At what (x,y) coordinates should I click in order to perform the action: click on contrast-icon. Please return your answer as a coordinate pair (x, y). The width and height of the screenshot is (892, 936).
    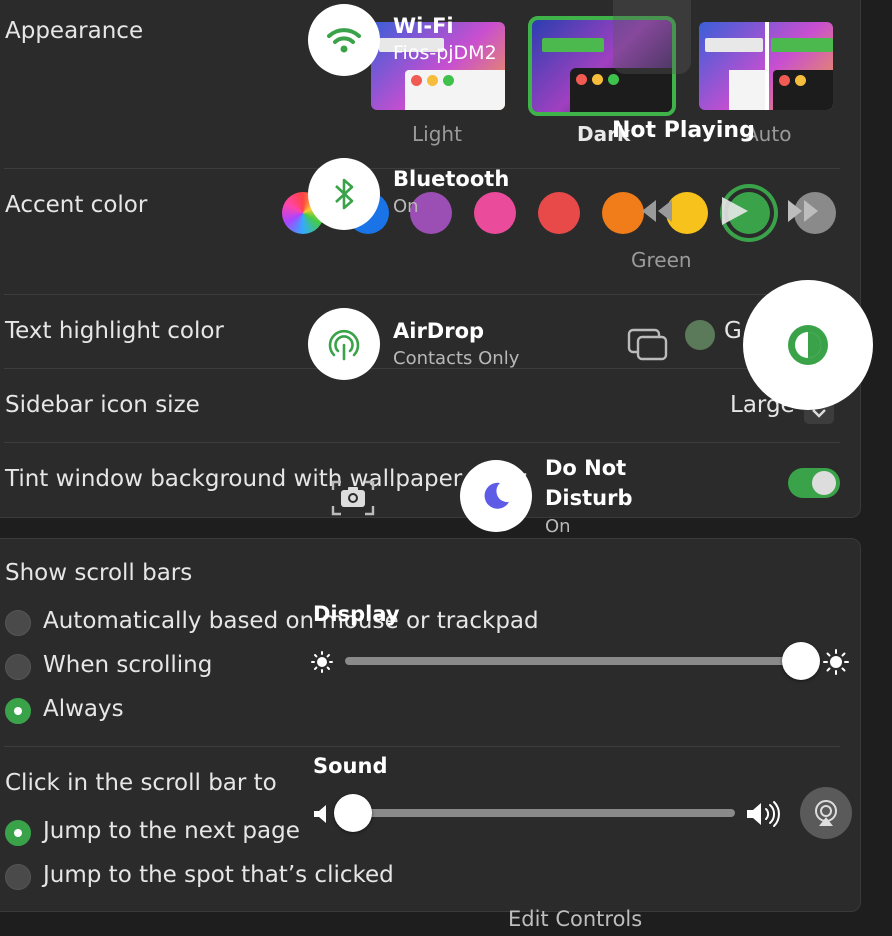
    Looking at the image, I should click on (808, 345).